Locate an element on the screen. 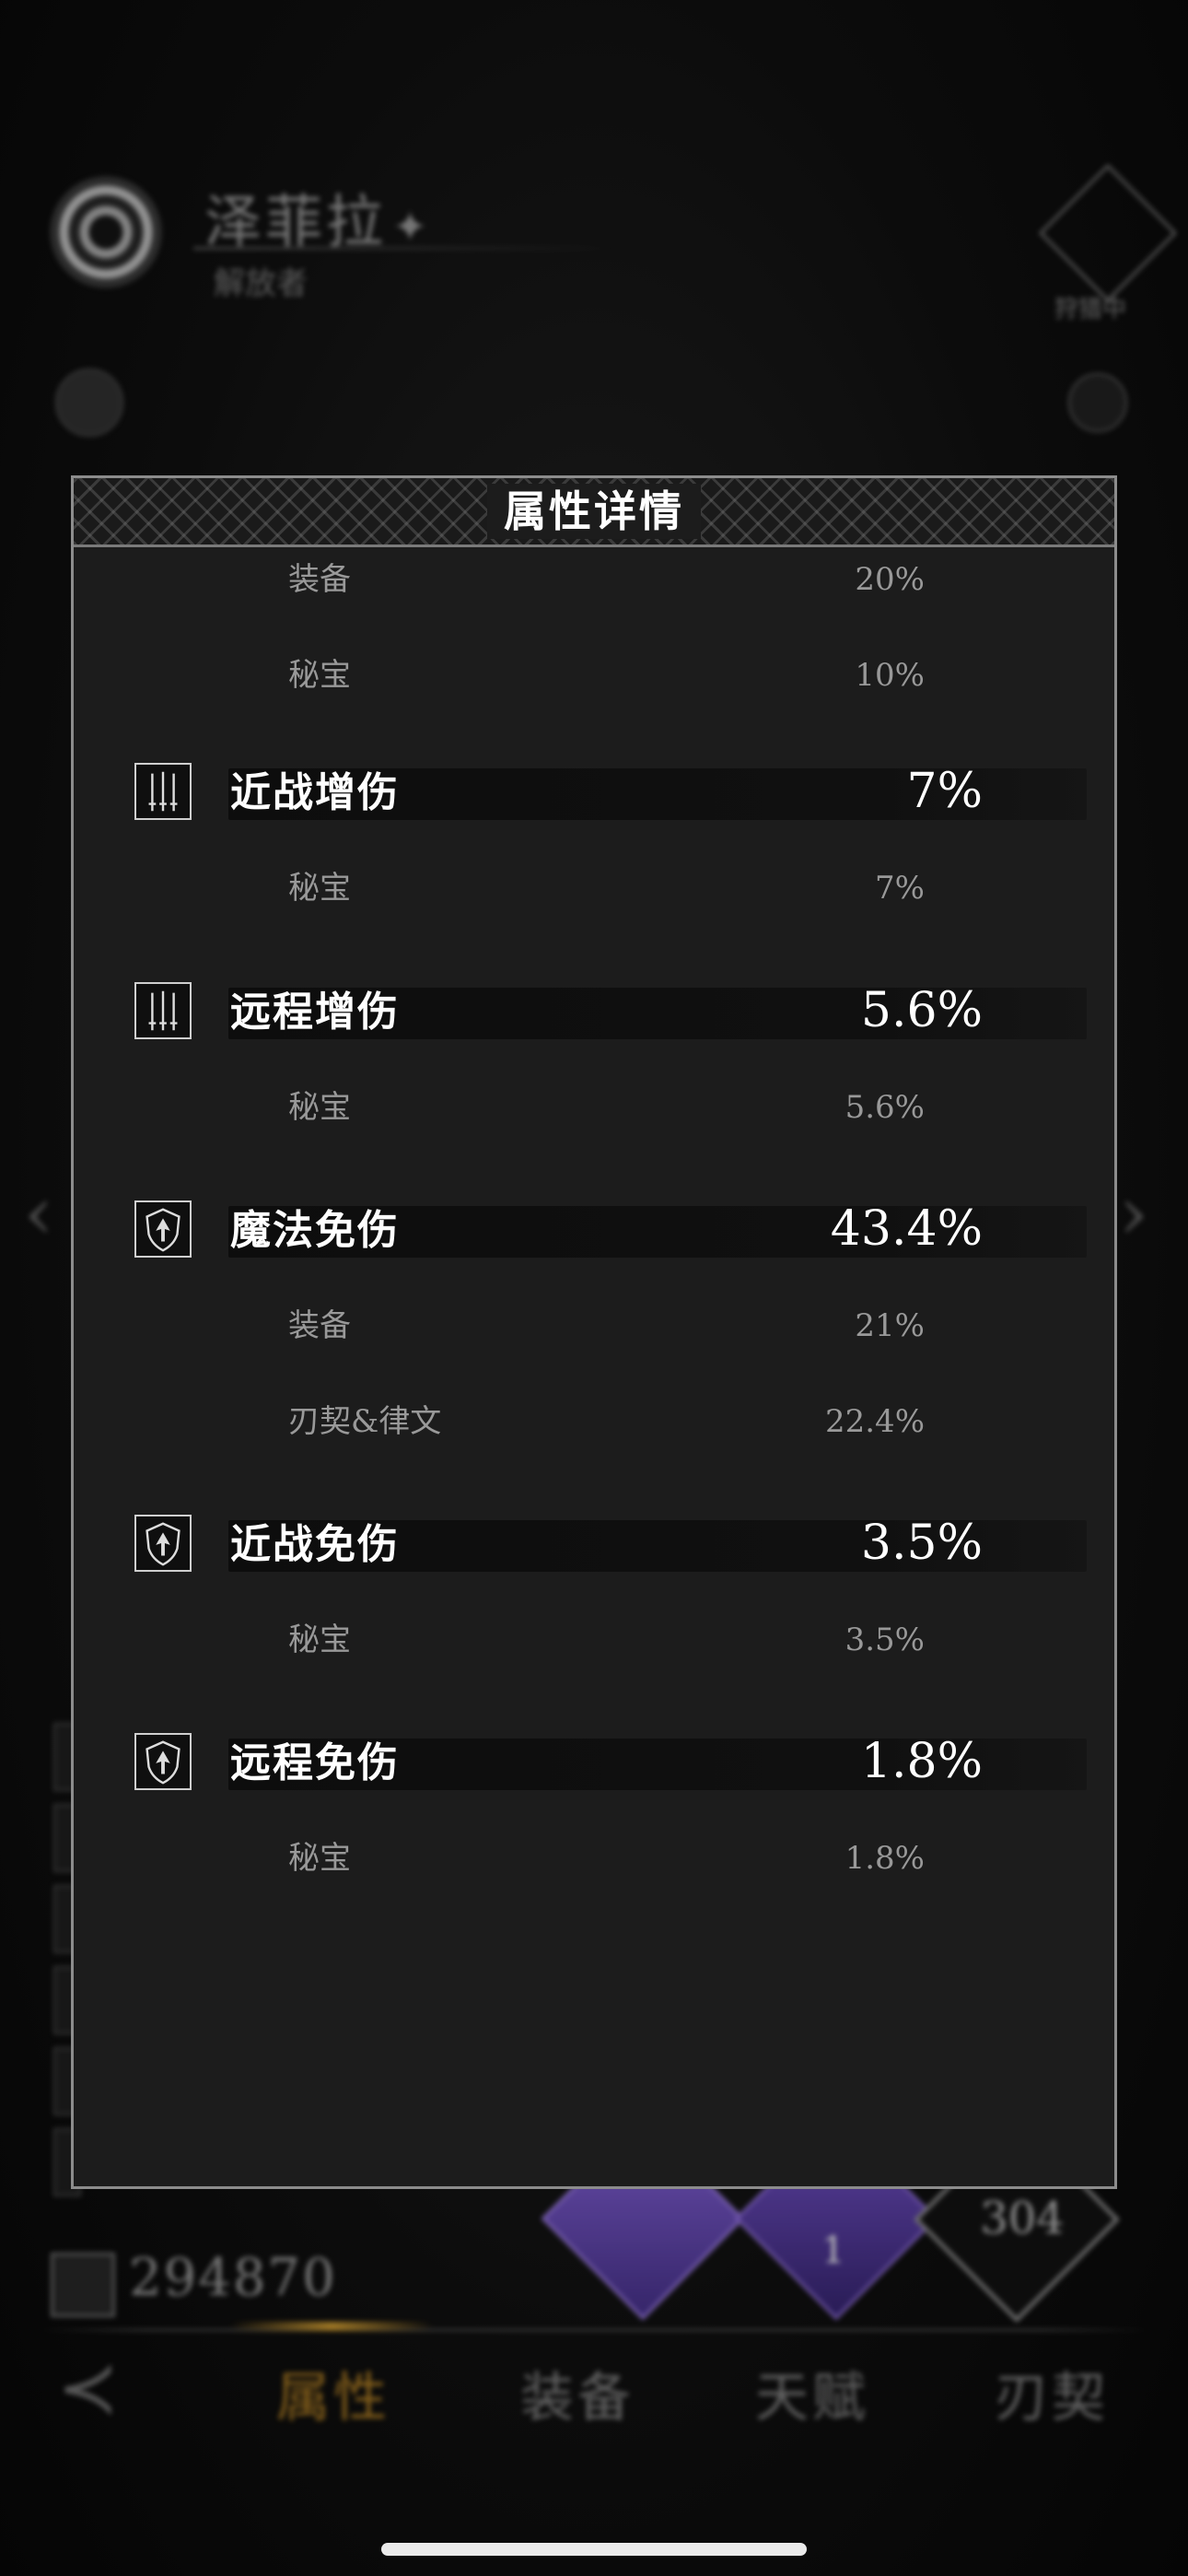  tab-talents: 天赋 is located at coordinates (812, 2392).